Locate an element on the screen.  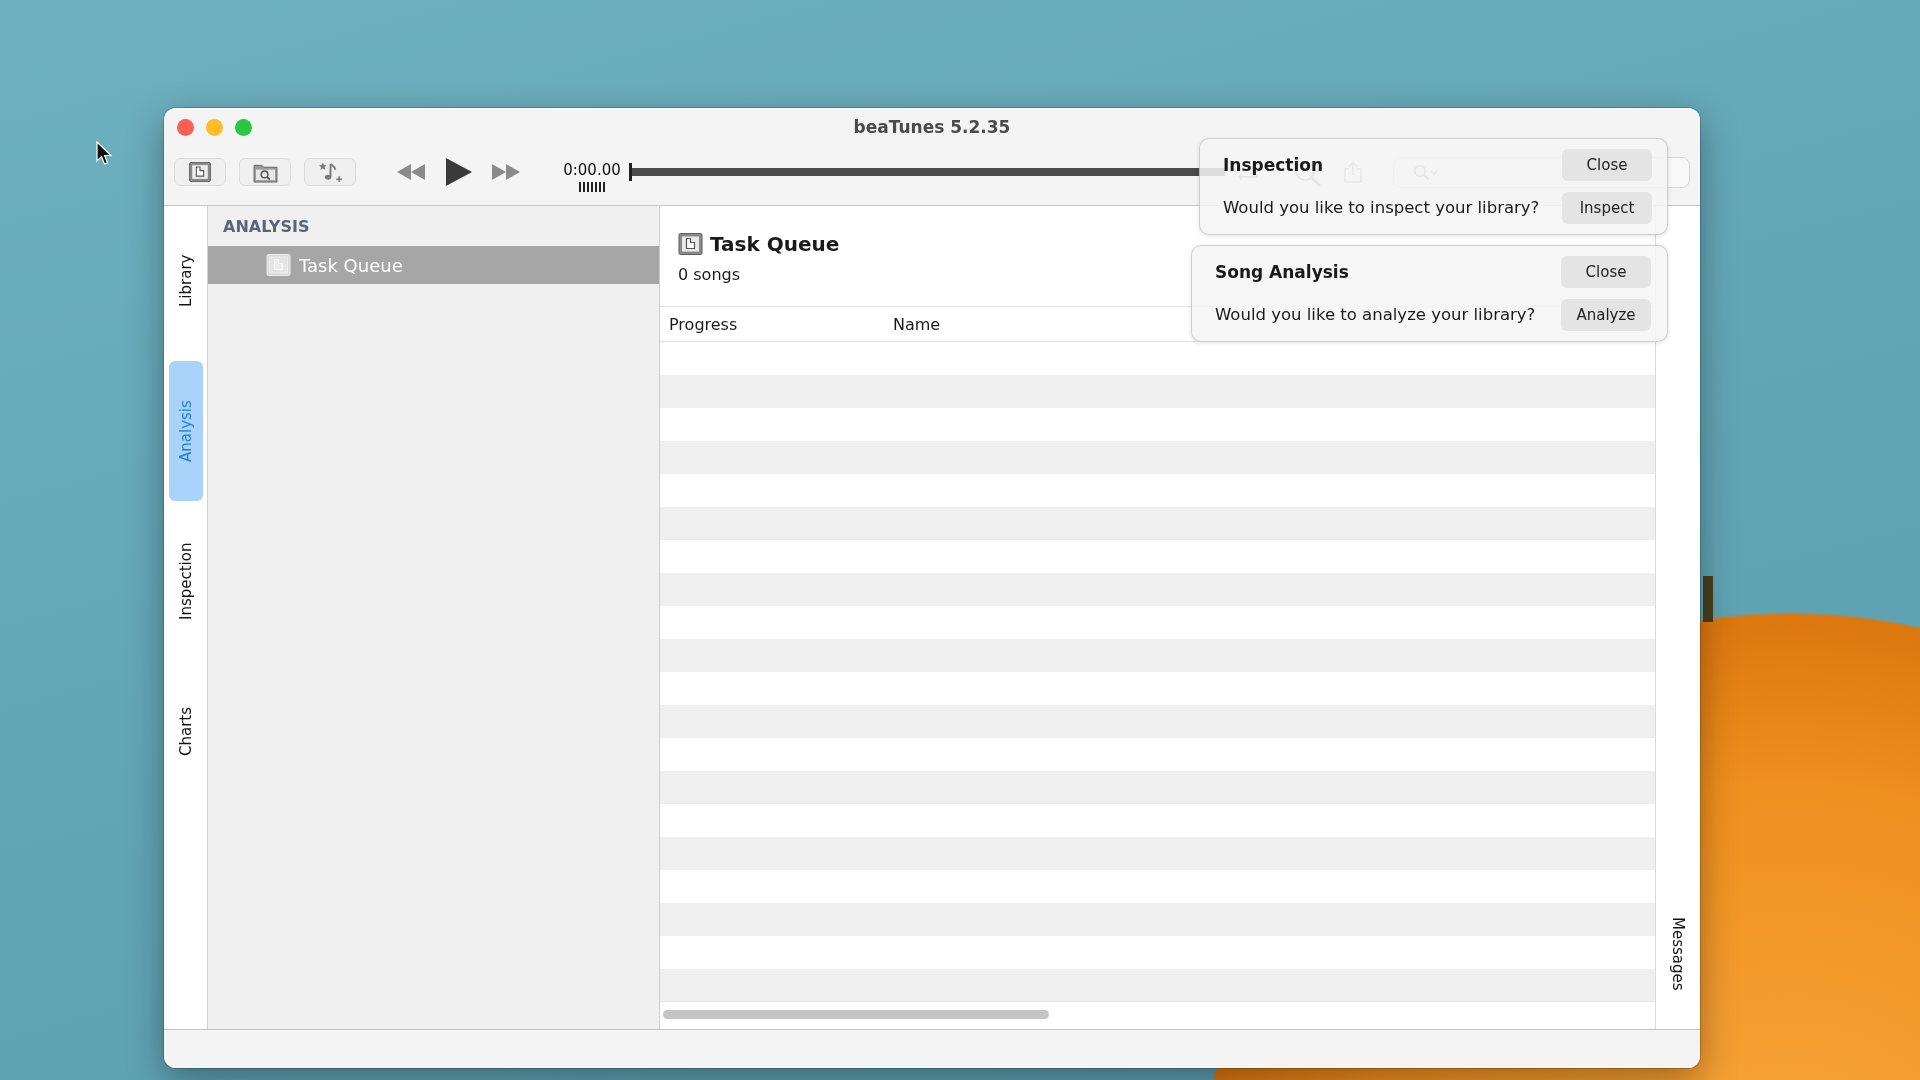
rewind-icon is located at coordinates (411, 172).